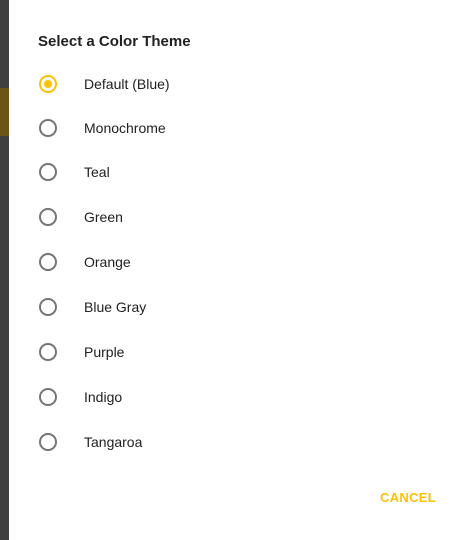  What do you see at coordinates (233, 128) in the screenshot?
I see `theme-option-monochrome: Monochrome` at bounding box center [233, 128].